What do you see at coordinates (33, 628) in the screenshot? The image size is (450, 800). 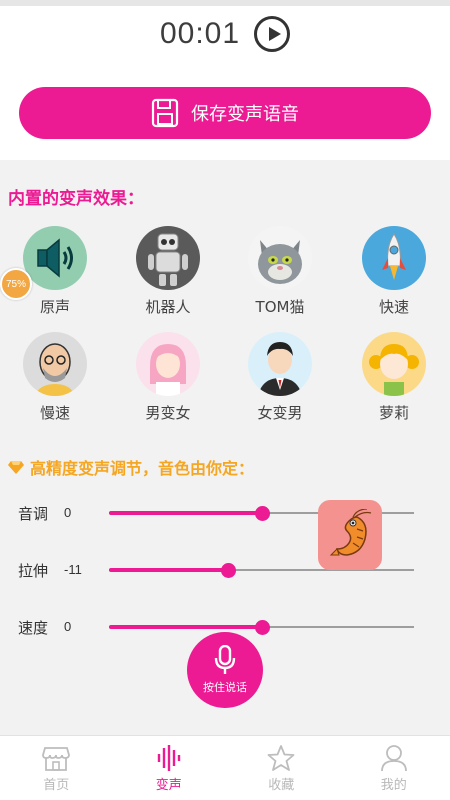 I see `slider-label: 速度` at bounding box center [33, 628].